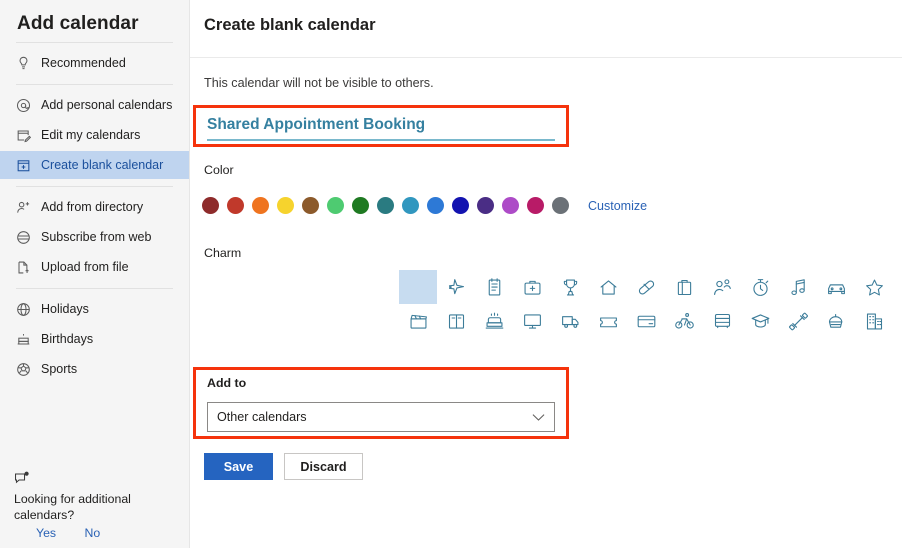  What do you see at coordinates (570, 321) in the screenshot?
I see `charm-truck-icon` at bounding box center [570, 321].